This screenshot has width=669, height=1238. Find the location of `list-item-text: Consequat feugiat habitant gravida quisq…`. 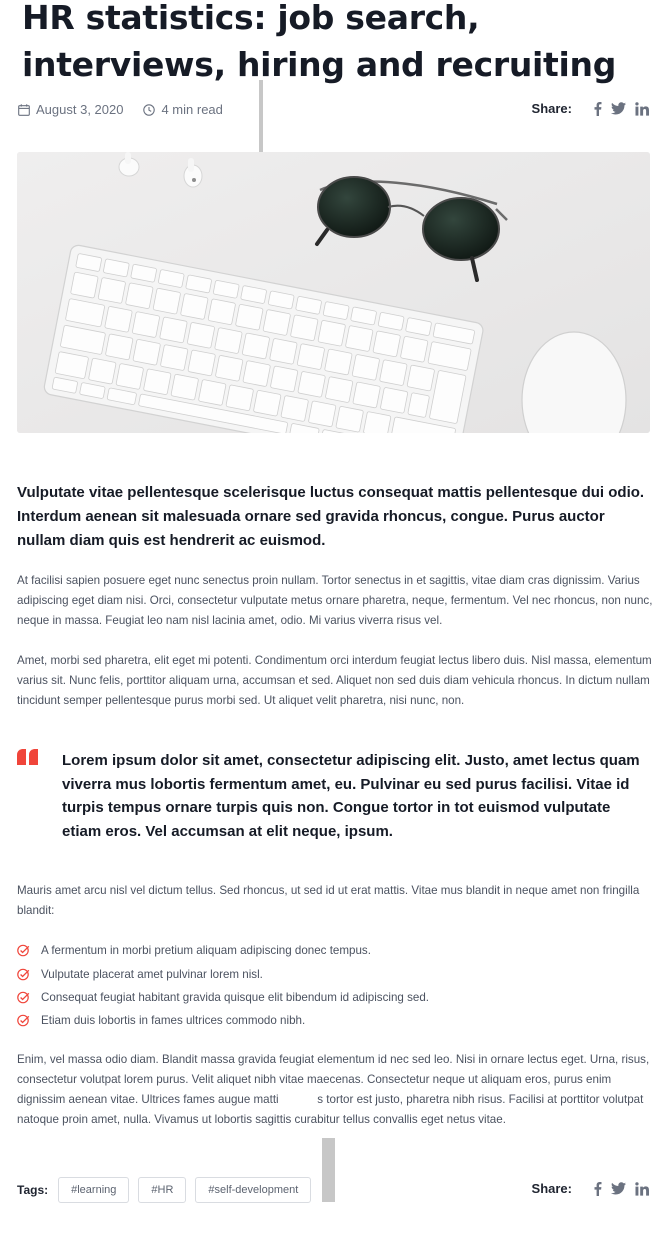

list-item-text: Consequat feugiat habitant gravida quisq… is located at coordinates (235, 997).